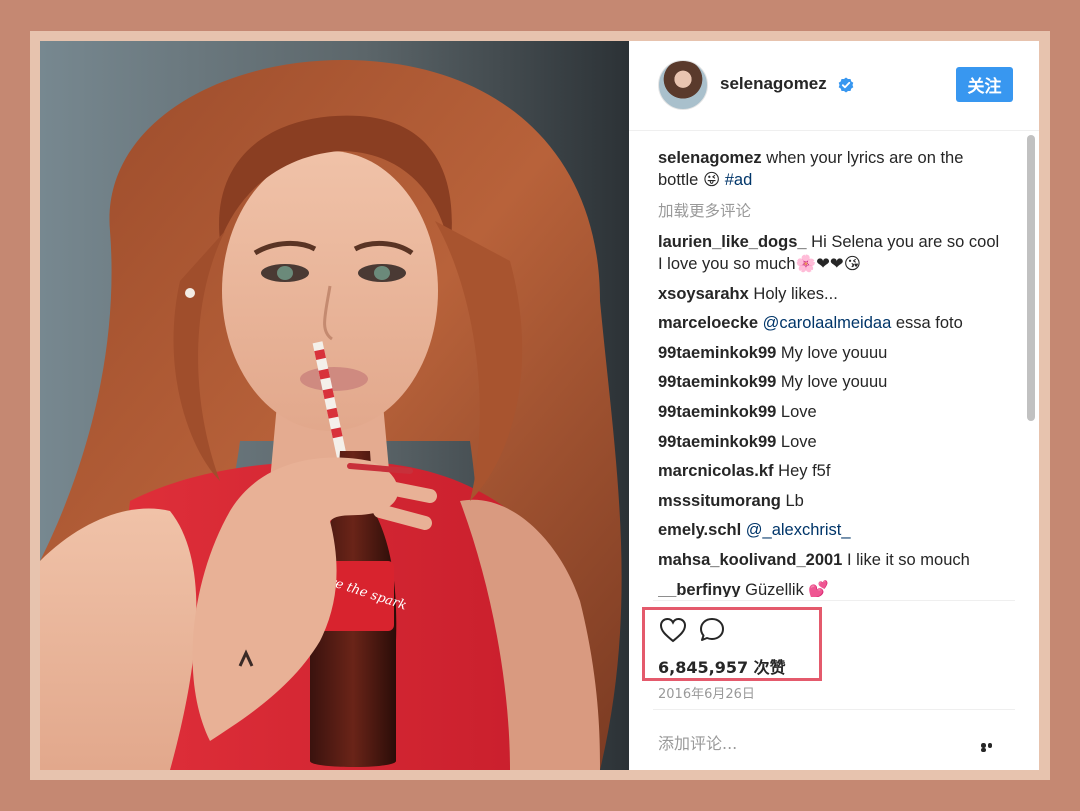  Describe the element at coordinates (739, 180) in the screenshot. I see `caption-hashtag: #ad` at that location.